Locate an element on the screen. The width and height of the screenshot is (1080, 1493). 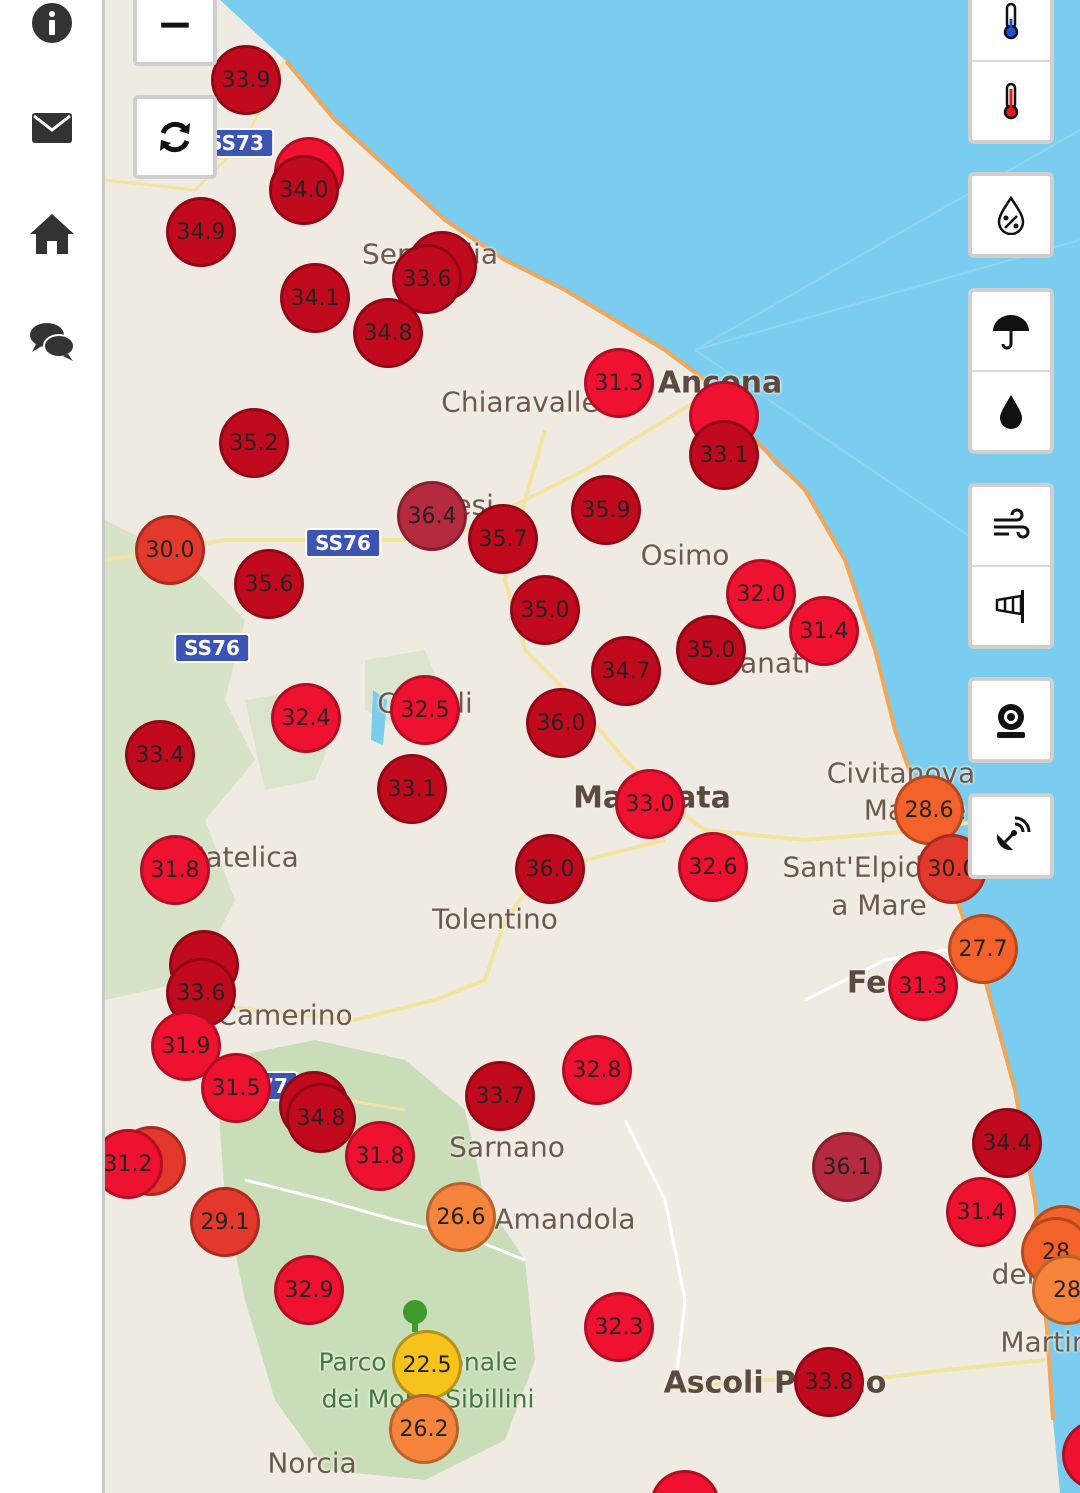
station-marker: 36.1 is located at coordinates (847, 1167).